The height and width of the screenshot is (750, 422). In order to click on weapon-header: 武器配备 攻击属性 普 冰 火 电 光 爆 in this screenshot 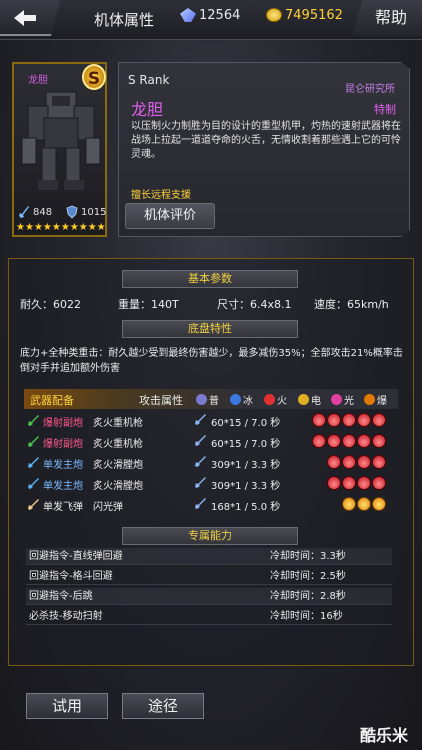, I will do `click(211, 399)`.